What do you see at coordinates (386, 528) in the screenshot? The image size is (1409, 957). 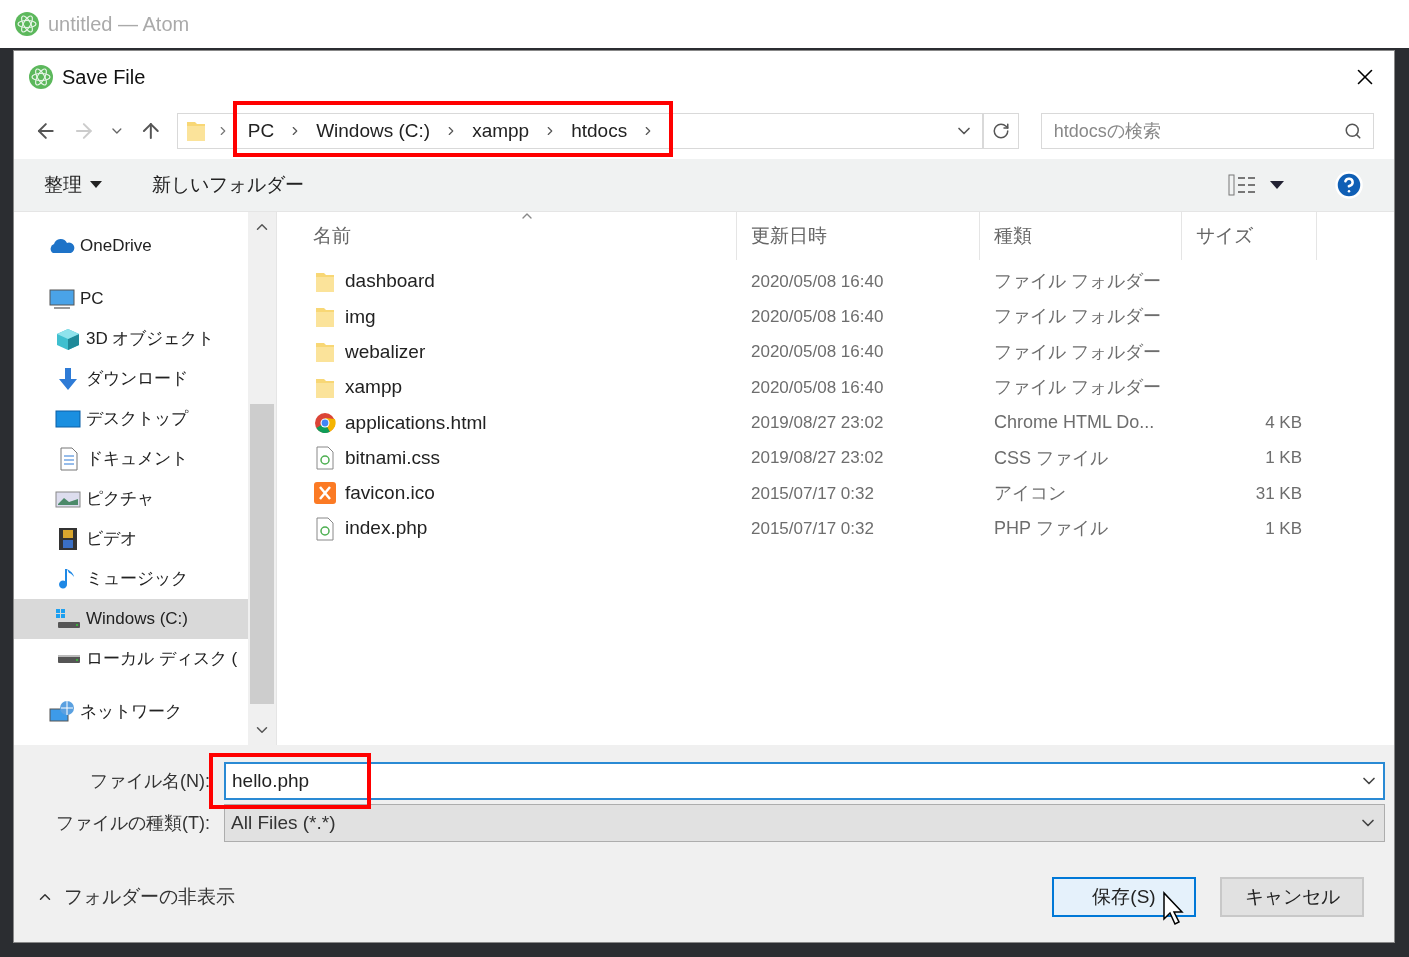 I see `file-name: index.php` at bounding box center [386, 528].